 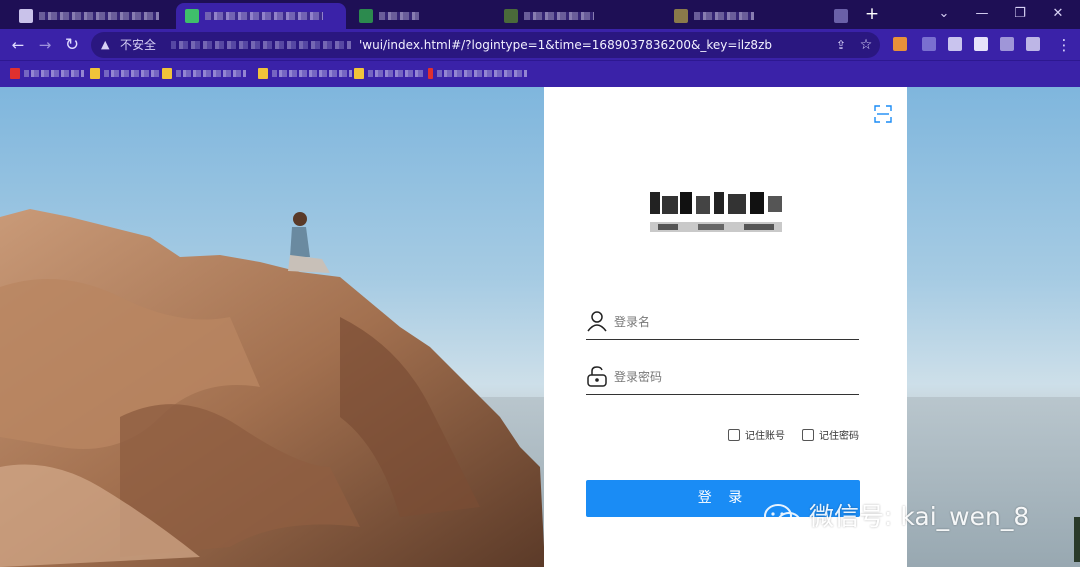 What do you see at coordinates (734, 322) in the screenshot?
I see `username-input` at bounding box center [734, 322].